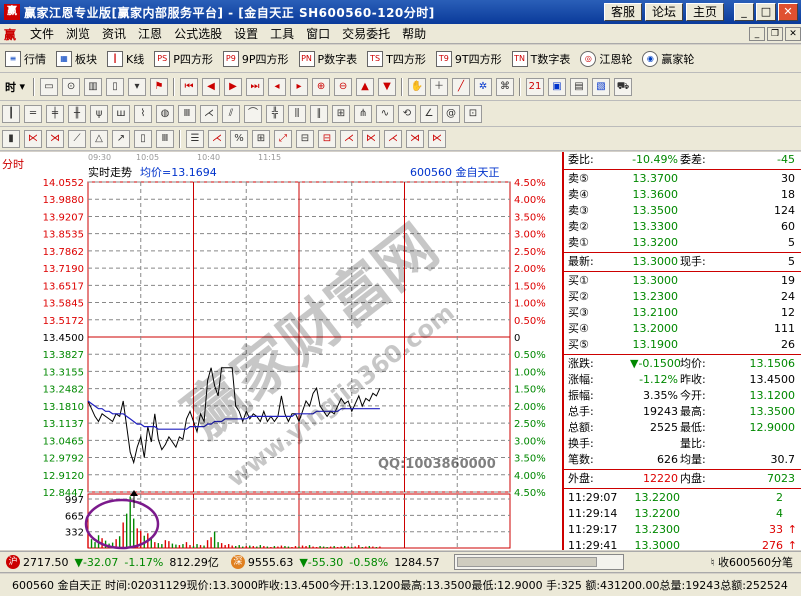 The image size is (801, 596). I want to click on fan-red2-icon: ⋌, so click(349, 138).